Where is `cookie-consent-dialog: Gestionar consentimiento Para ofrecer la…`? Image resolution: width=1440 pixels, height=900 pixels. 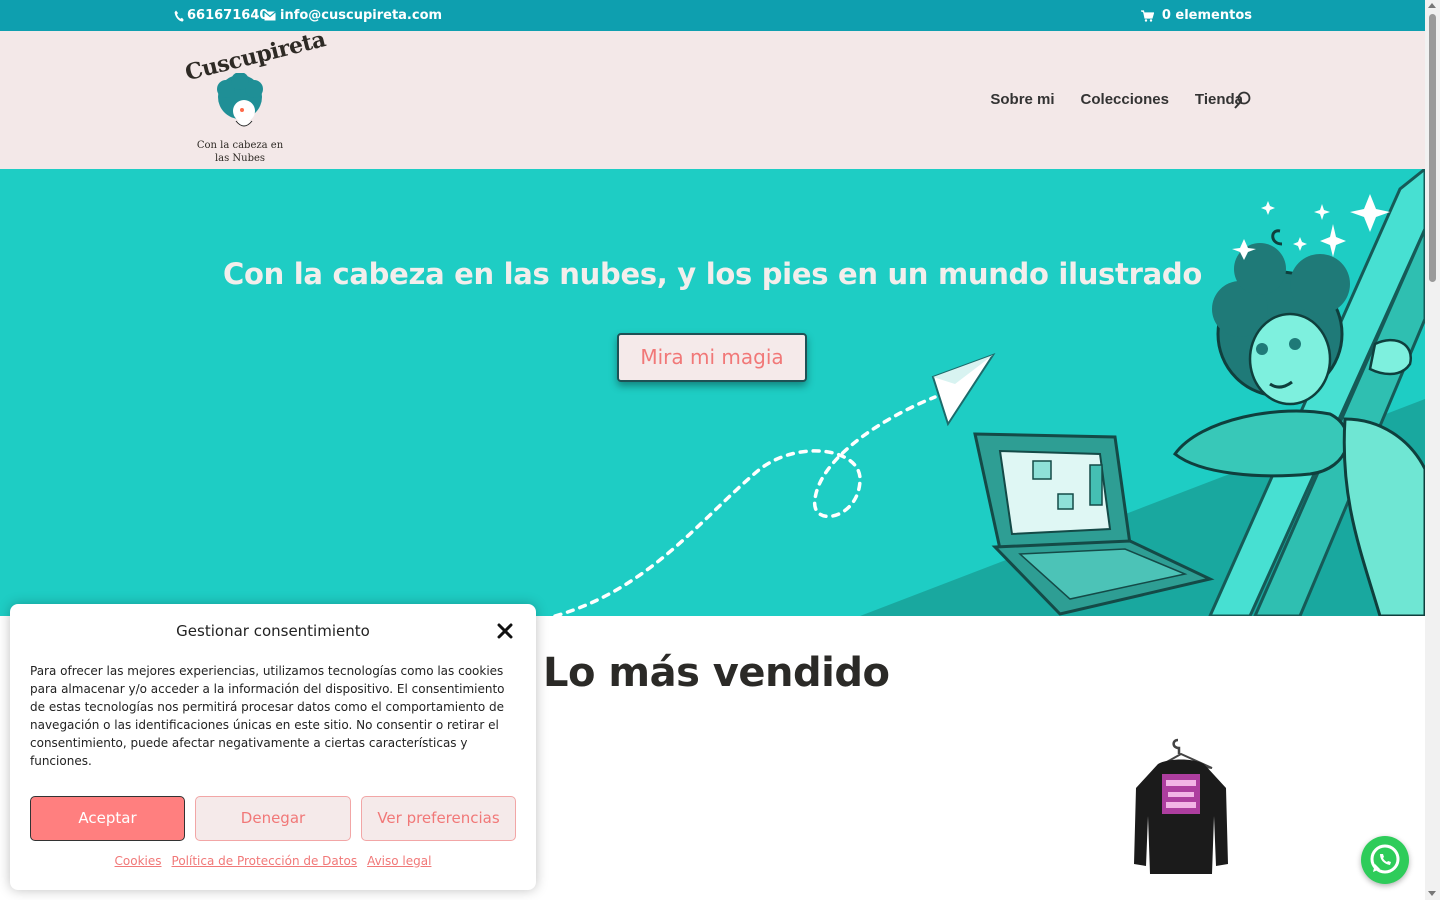 cookie-consent-dialog: Gestionar consentimiento Para ofrecer la… is located at coordinates (273, 747).